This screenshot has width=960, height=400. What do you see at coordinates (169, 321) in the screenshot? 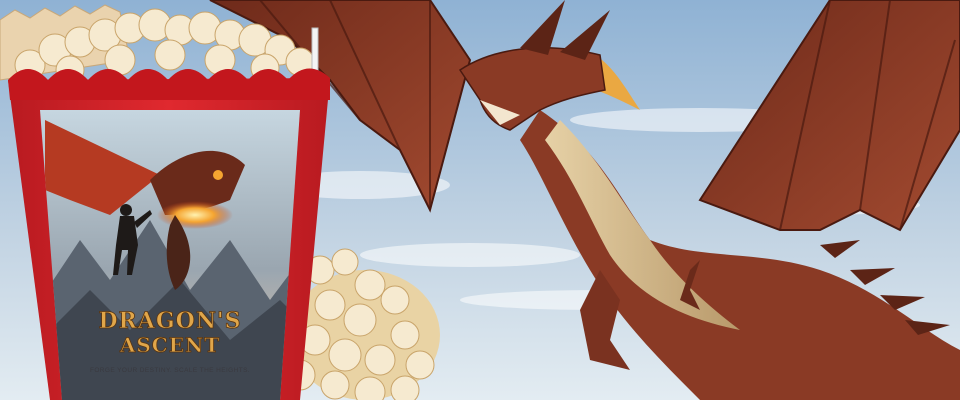
I see `poster-title-line1: DRAGON'S` at bounding box center [169, 321].